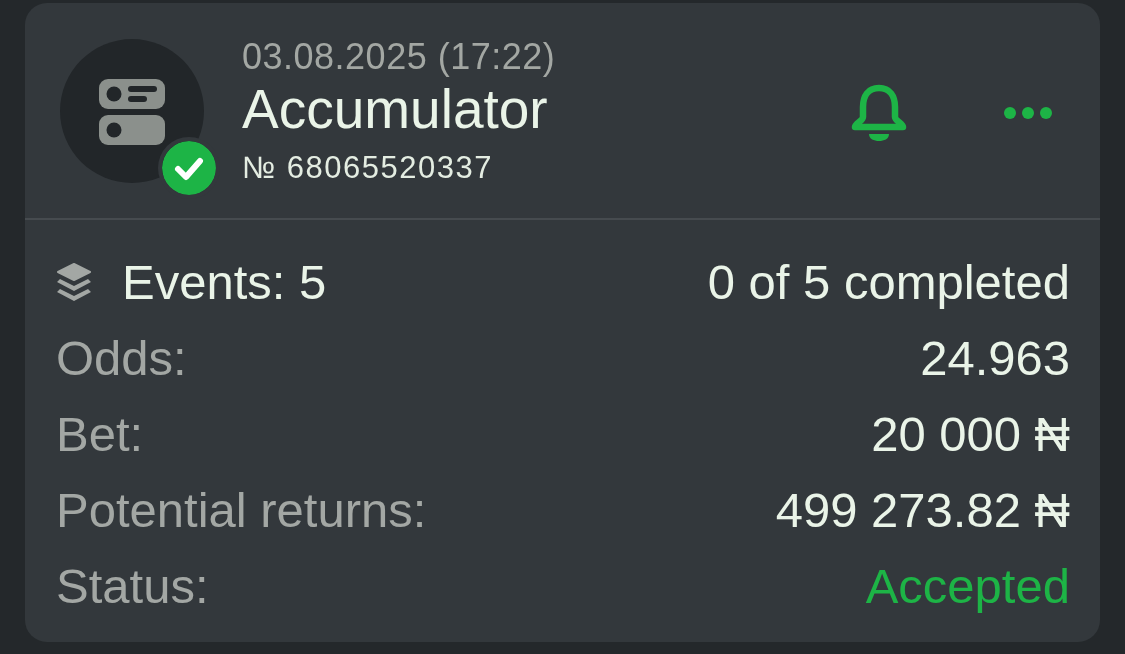 This screenshot has height=654, width=1125. I want to click on bell-icon, so click(879, 112).